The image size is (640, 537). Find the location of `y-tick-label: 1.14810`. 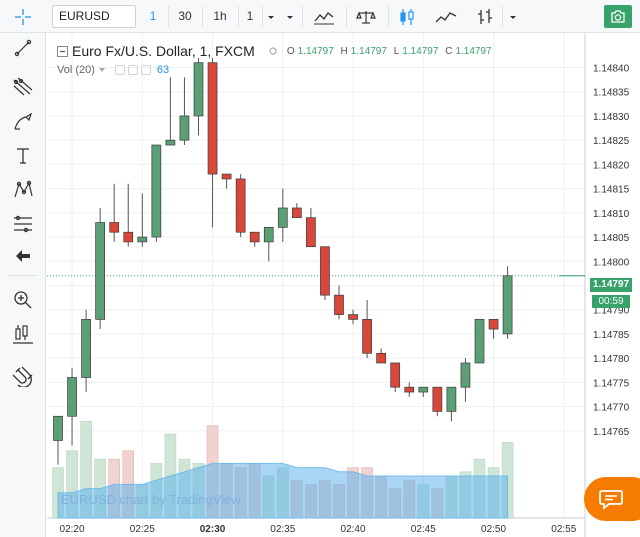

y-tick-label: 1.14810 is located at coordinates (611, 214).